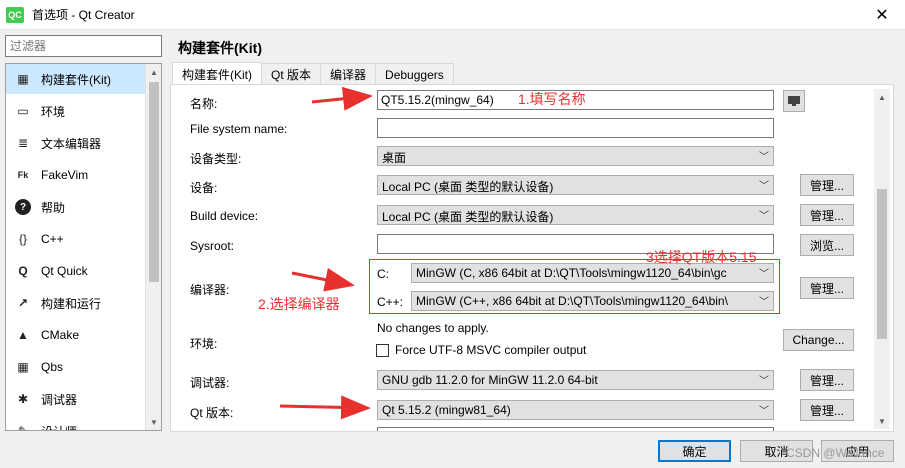 The image size is (905, 468). What do you see at coordinates (394, 158) in the screenshot?
I see `device-type-value: 桌面` at bounding box center [394, 158].